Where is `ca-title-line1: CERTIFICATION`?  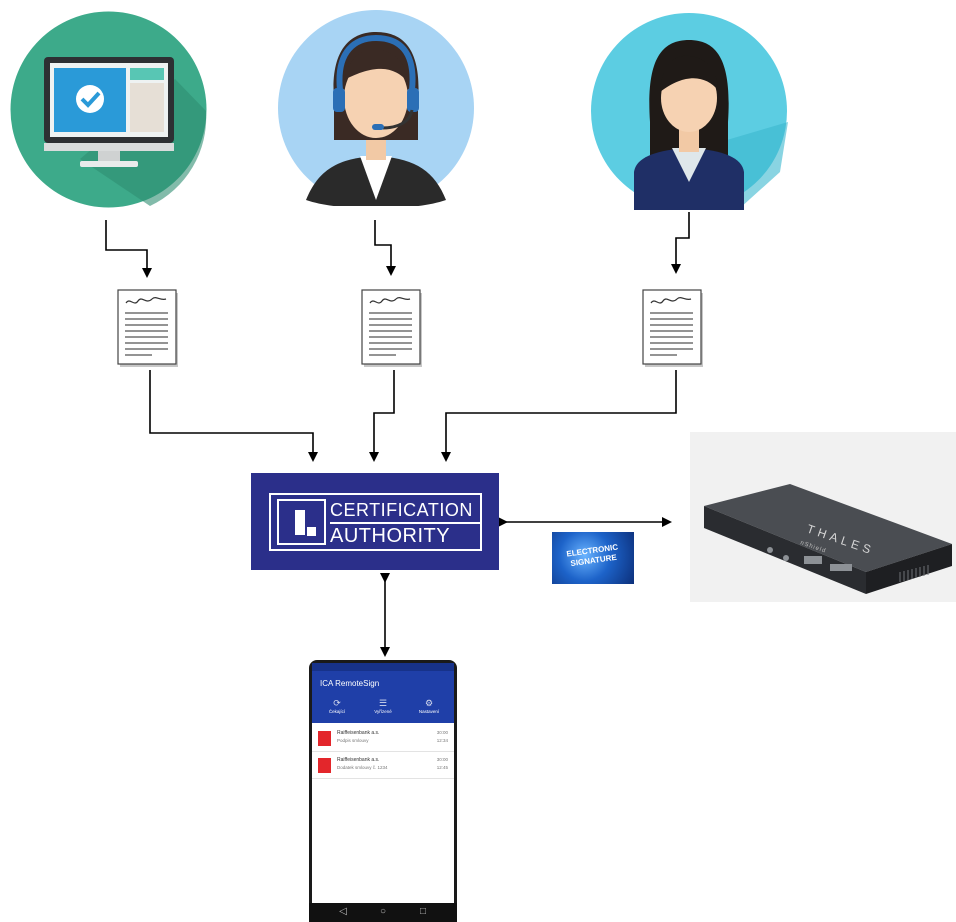
ca-title-line1: CERTIFICATION is located at coordinates (405, 511).